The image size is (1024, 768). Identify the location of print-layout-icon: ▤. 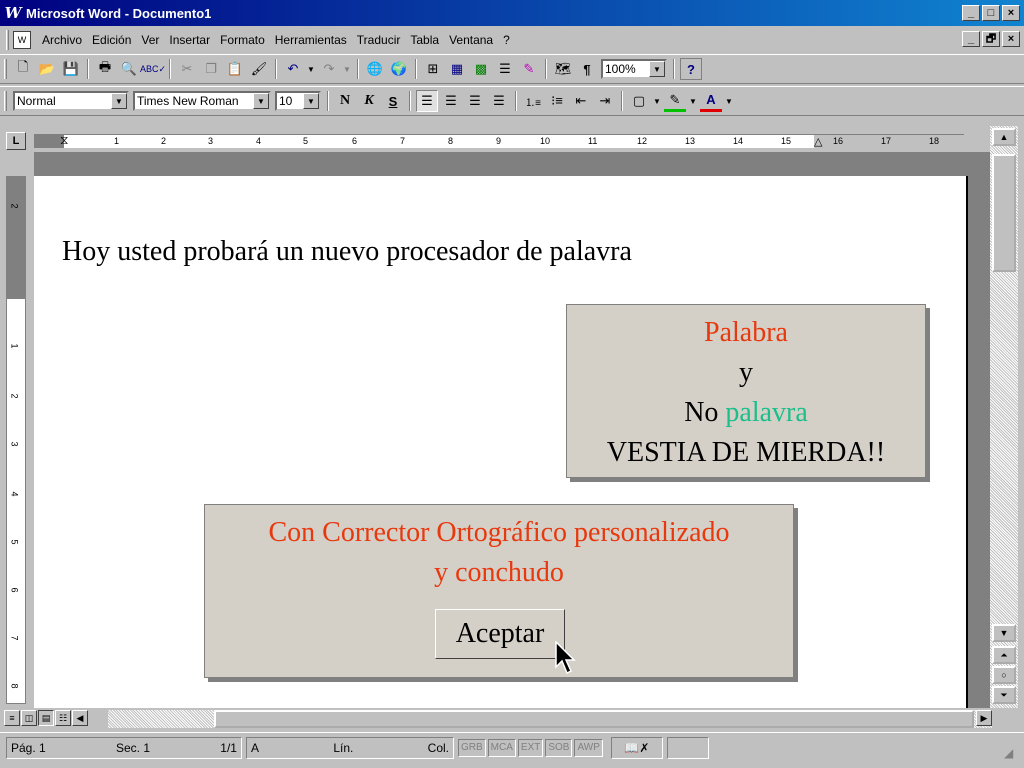
(46, 718).